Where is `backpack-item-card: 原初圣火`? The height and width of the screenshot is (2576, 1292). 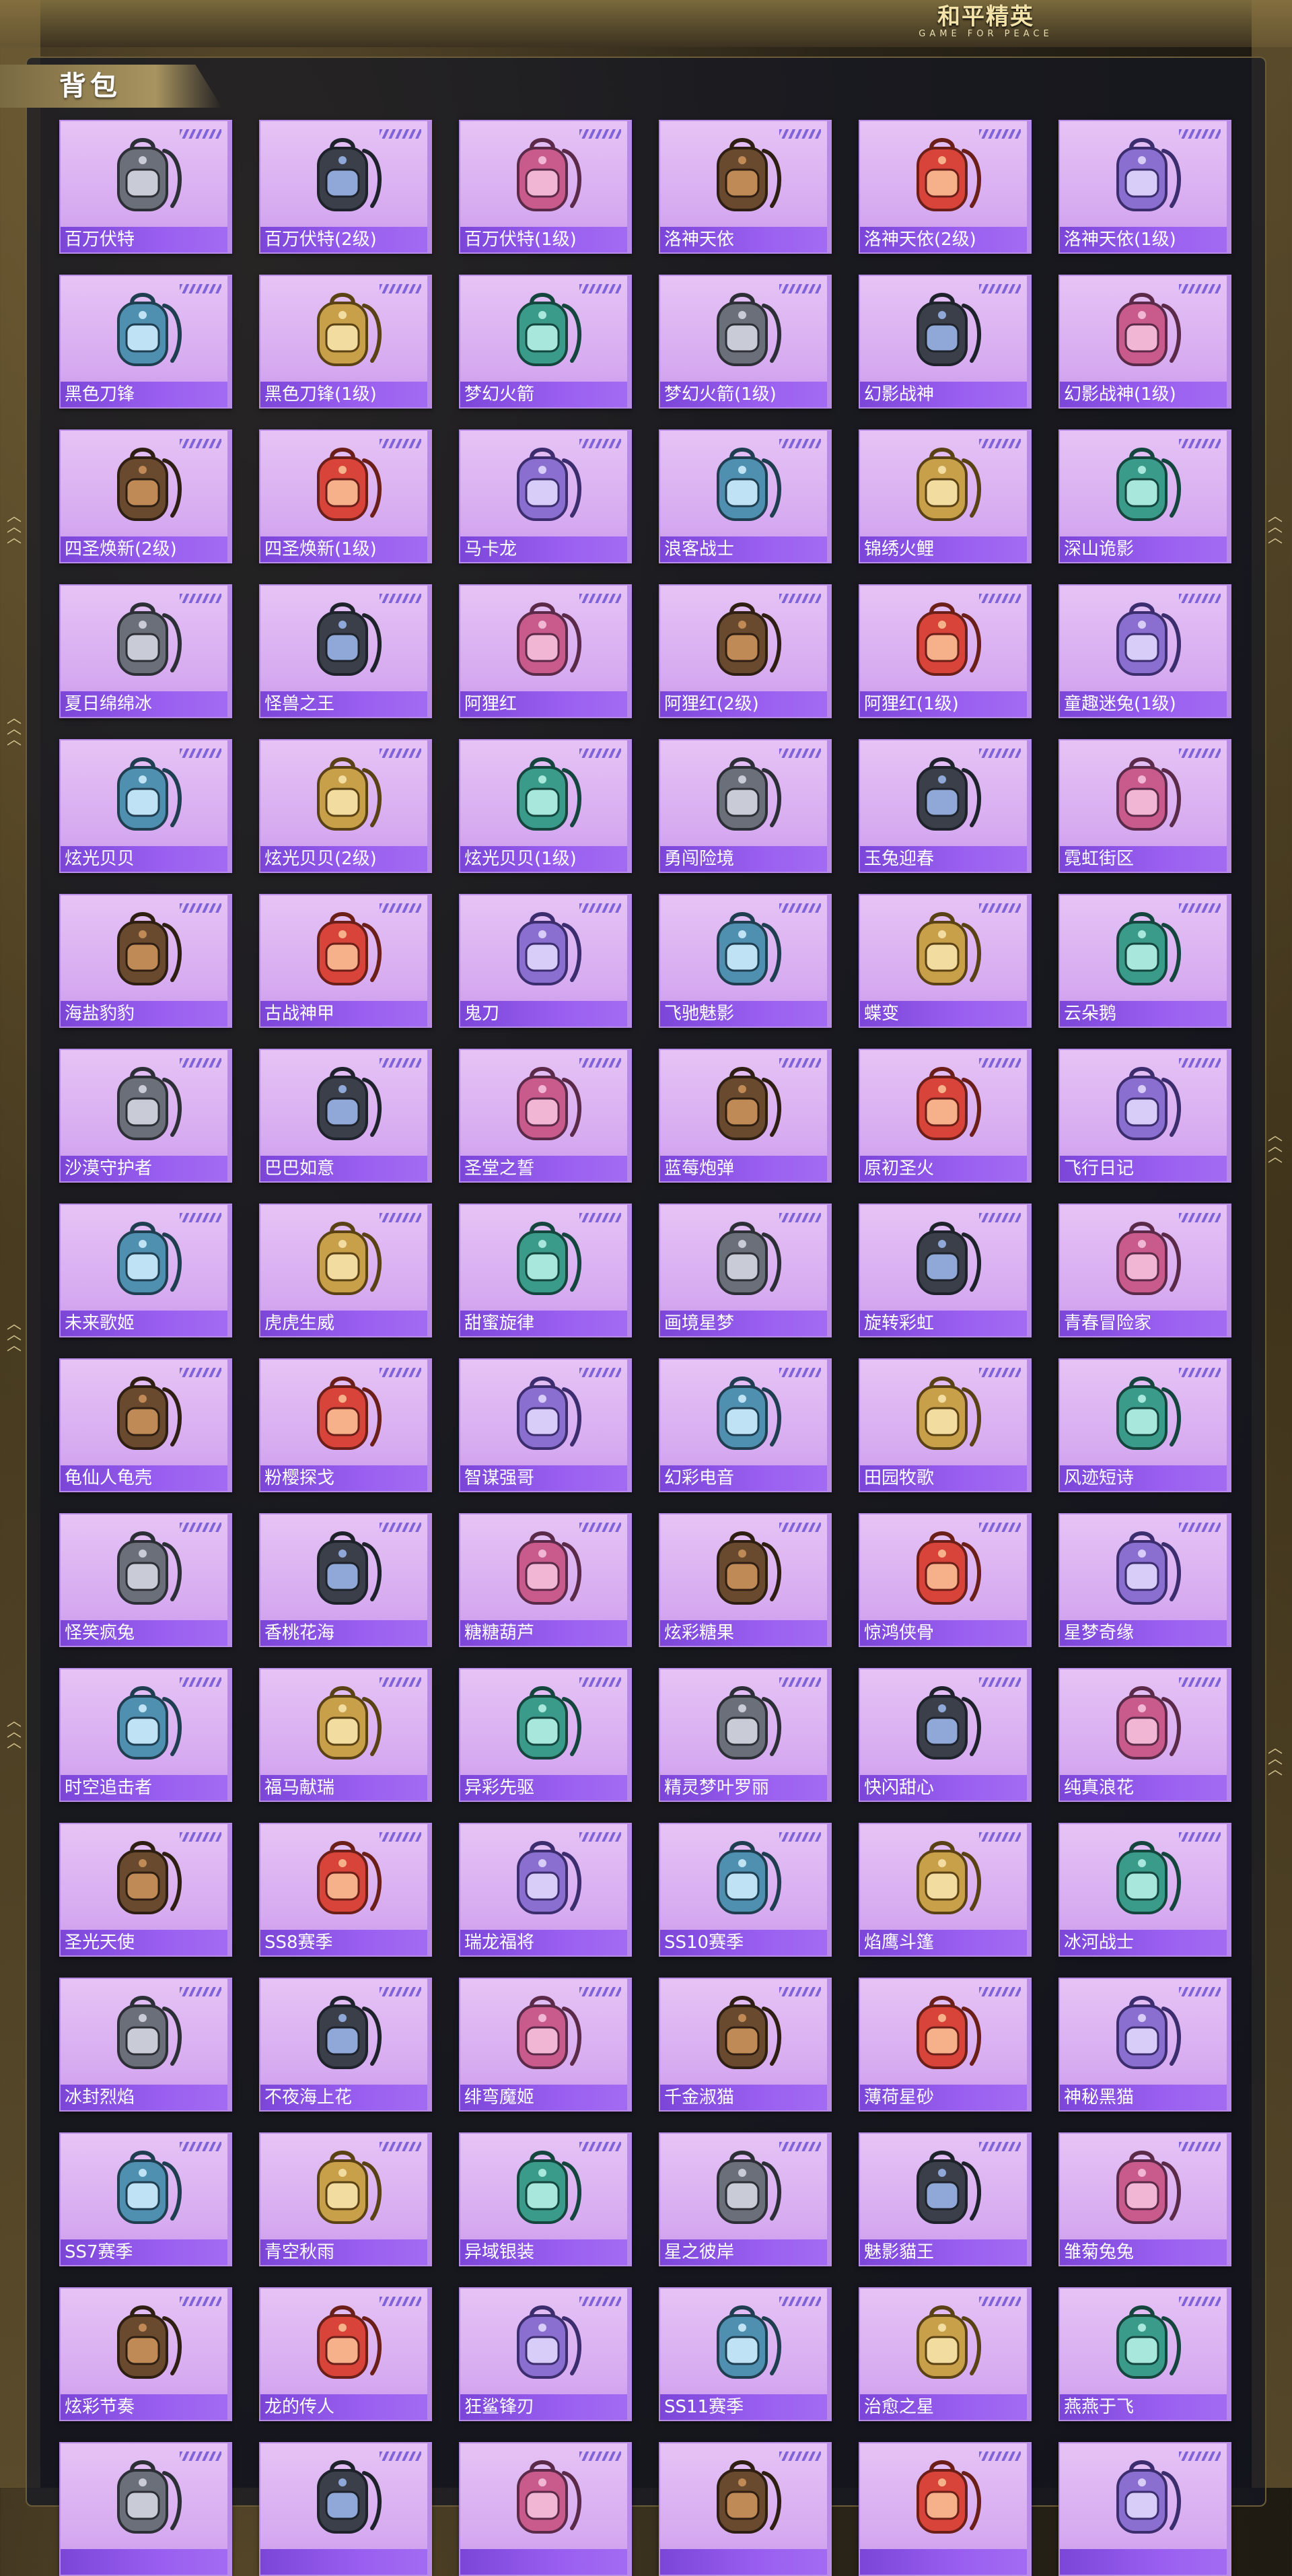 backpack-item-card: 原初圣火 is located at coordinates (946, 1116).